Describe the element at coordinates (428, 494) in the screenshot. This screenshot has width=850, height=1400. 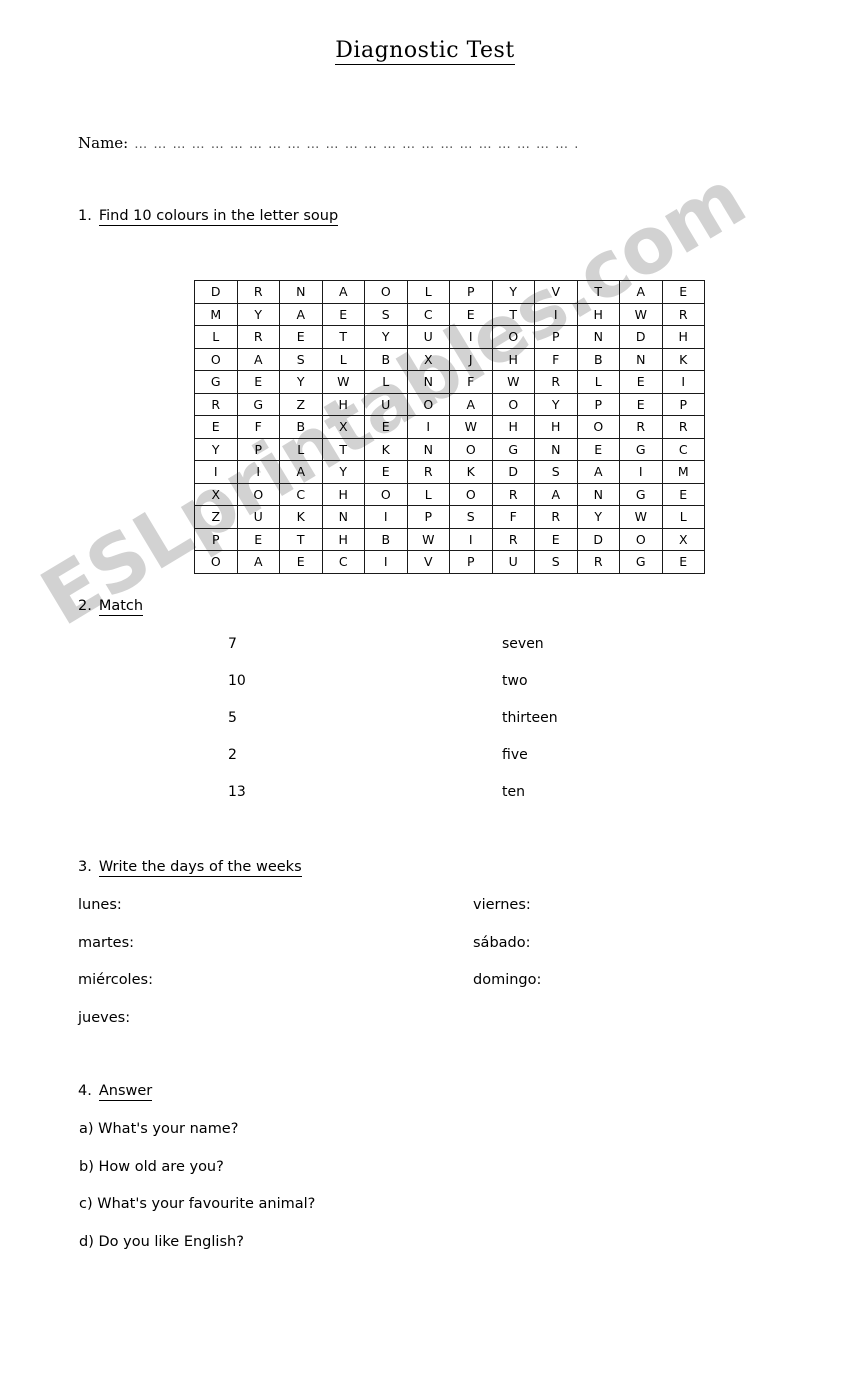
I see `word-search-cell: L` at that location.